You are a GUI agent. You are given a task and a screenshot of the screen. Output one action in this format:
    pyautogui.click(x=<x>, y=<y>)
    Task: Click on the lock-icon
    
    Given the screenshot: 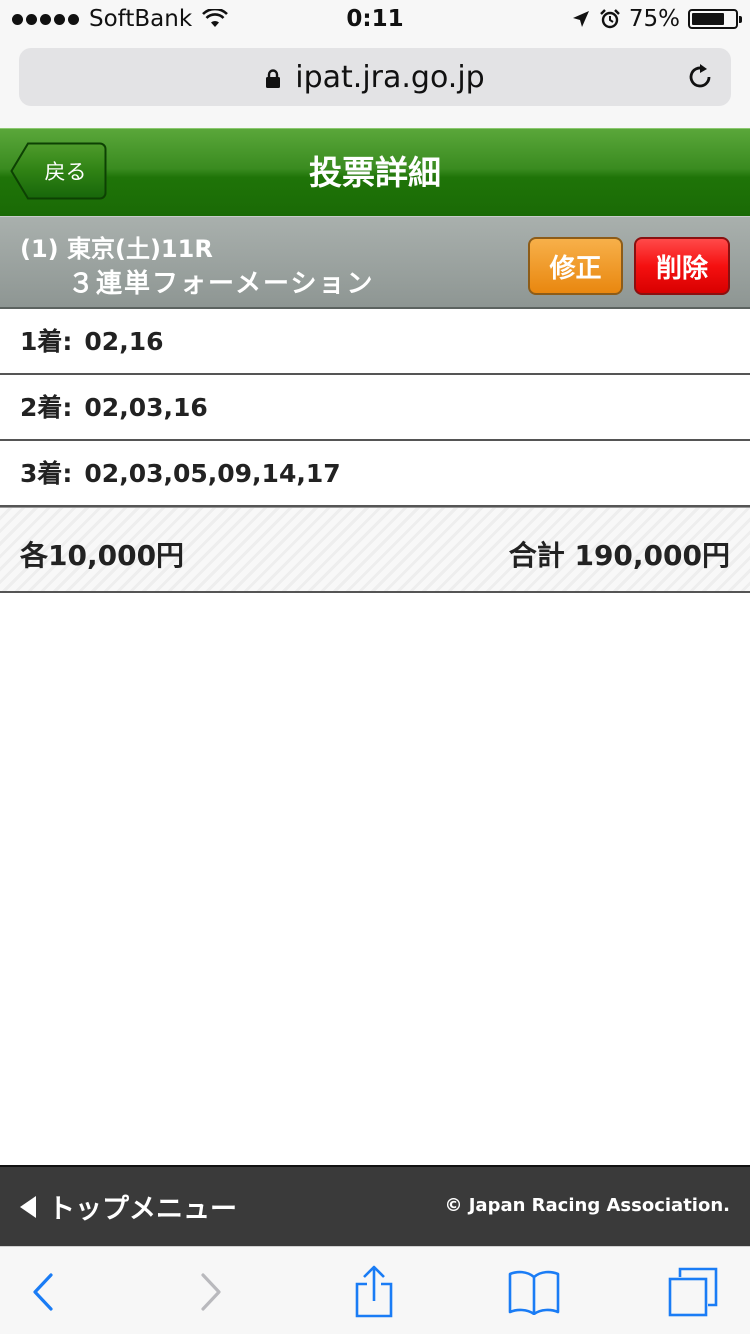 What is the action you would take?
    pyautogui.click(x=273, y=78)
    